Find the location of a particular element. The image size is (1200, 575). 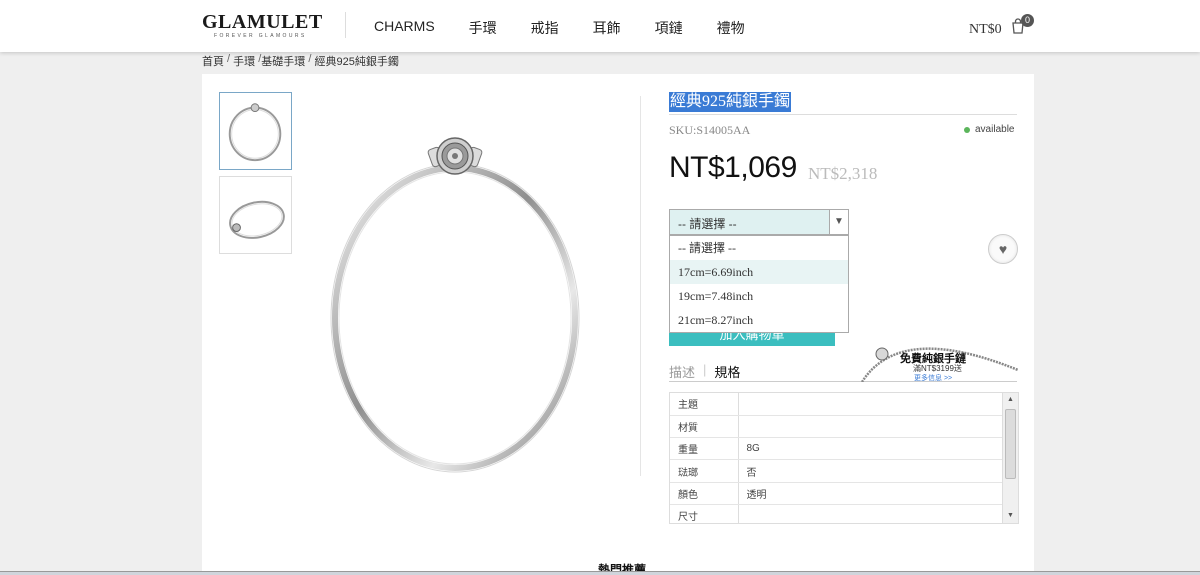

breadcrumb-home: 首頁 is located at coordinates (213, 61).